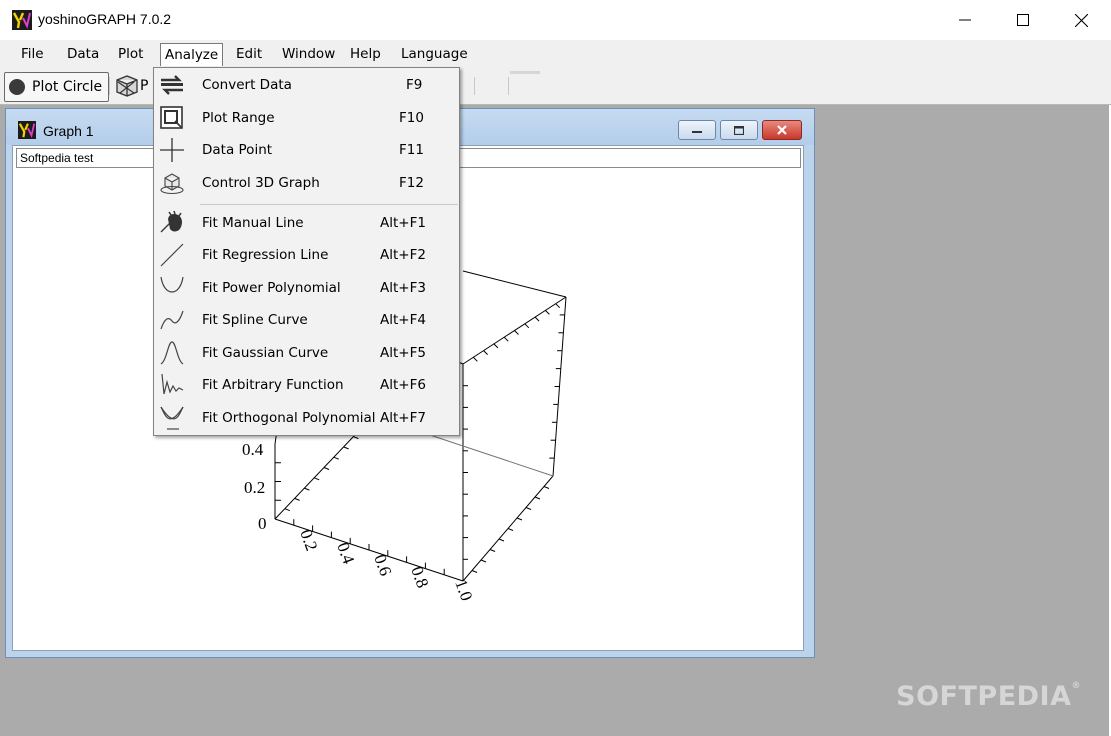 The image size is (1111, 736). I want to click on menu-item-label: Fit Regression Line, so click(265, 255).